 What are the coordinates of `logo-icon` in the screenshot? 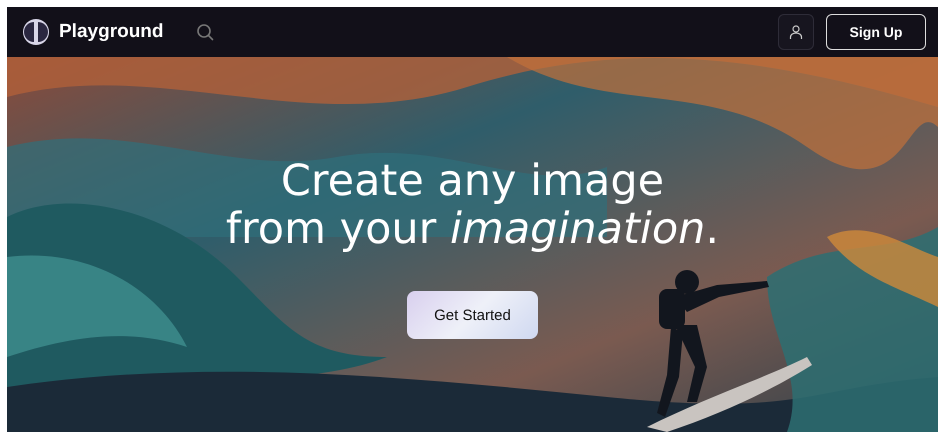 It's located at (36, 32).